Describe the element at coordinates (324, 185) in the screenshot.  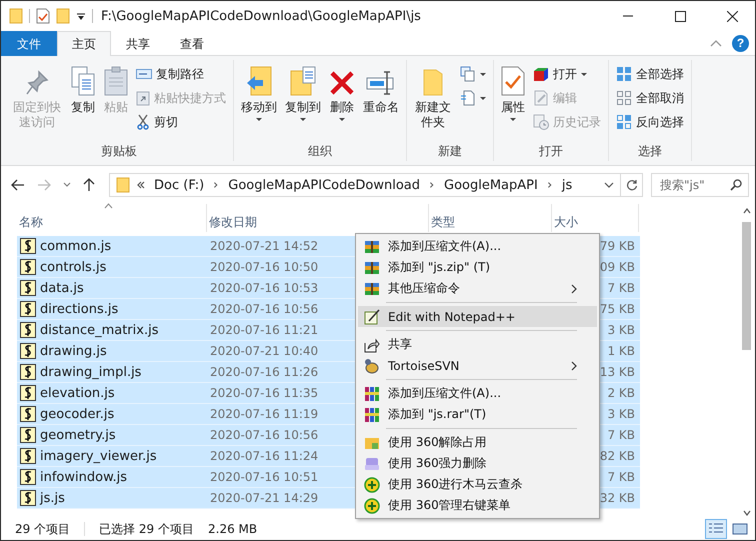
I see `breadcrumb: GoogleMapAPICodeDownload` at that location.